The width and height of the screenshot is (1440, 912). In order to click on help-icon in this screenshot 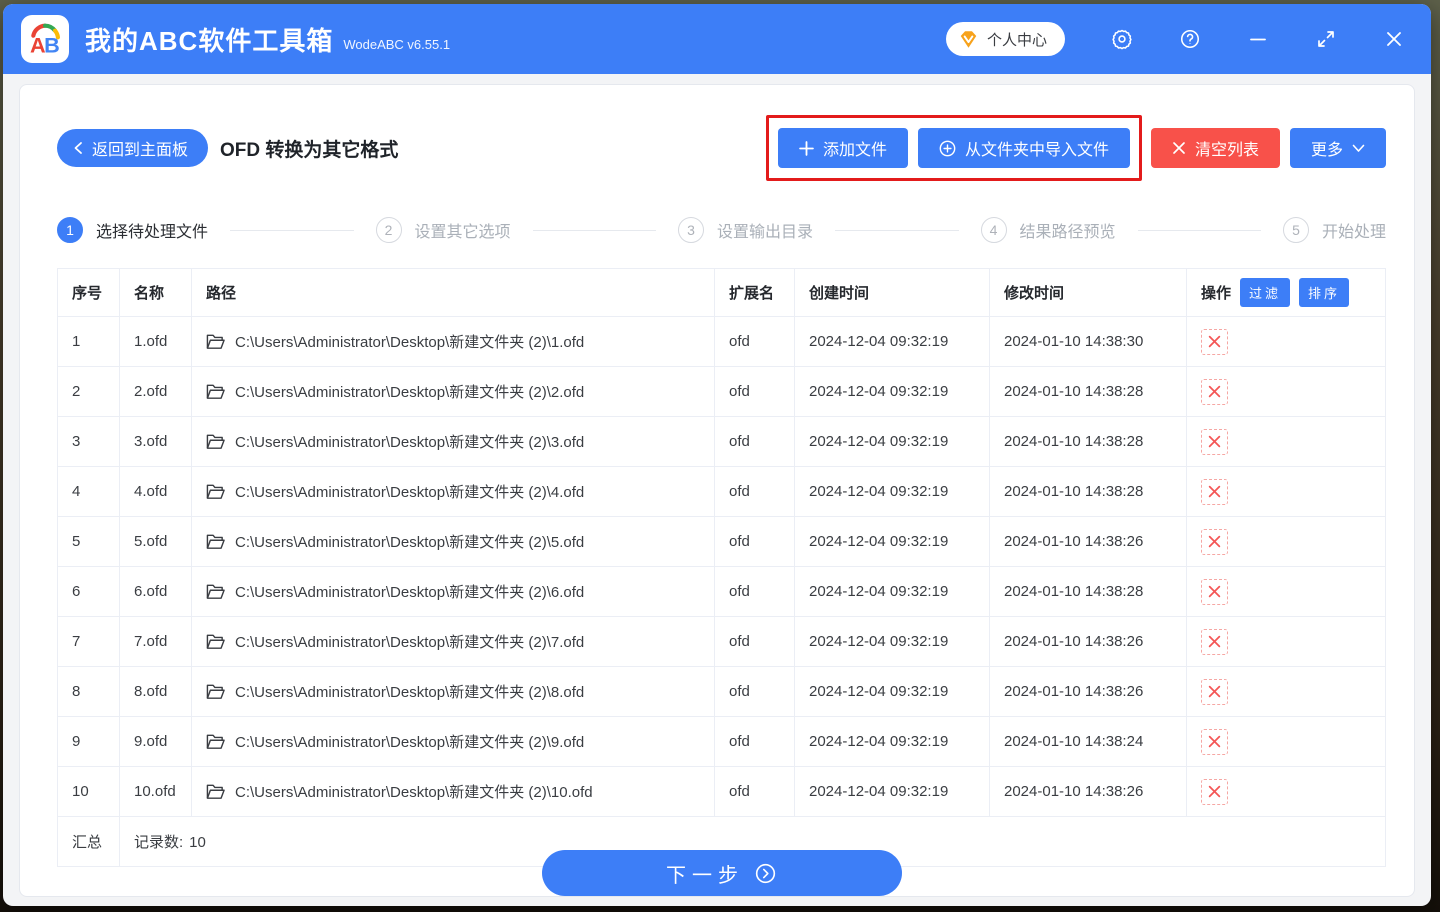, I will do `click(1190, 39)`.